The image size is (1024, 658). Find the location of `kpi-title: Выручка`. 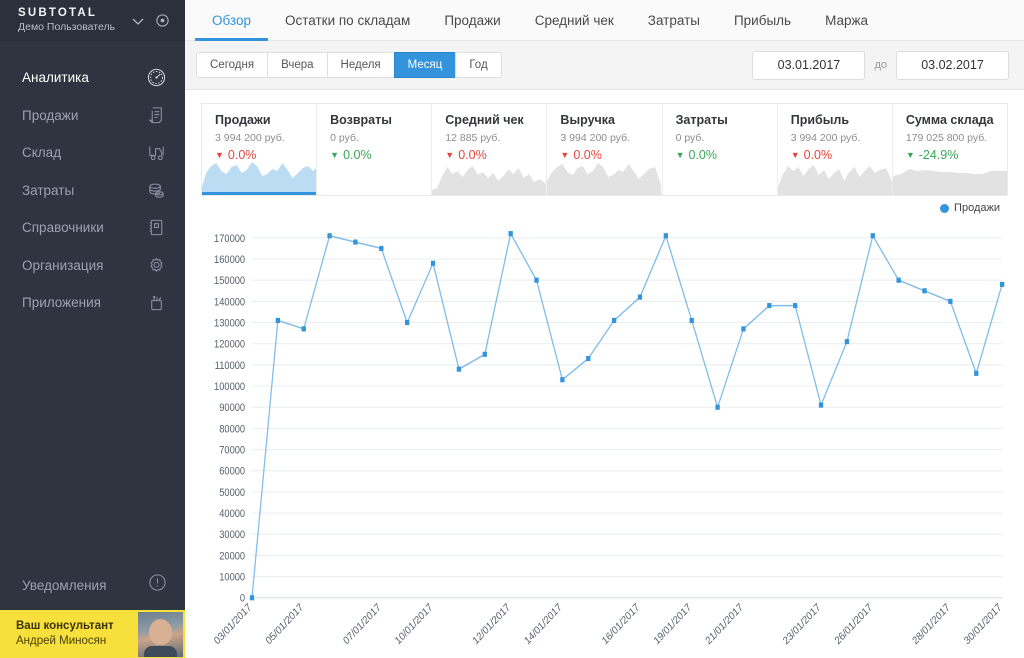

kpi-title: Выручка is located at coordinates (588, 120).